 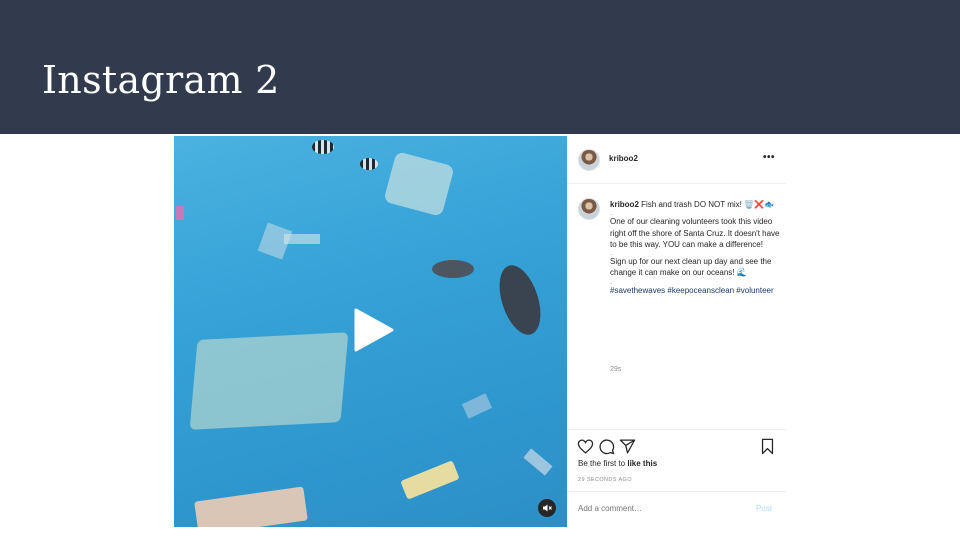 I want to click on avatar, so click(x=589, y=160).